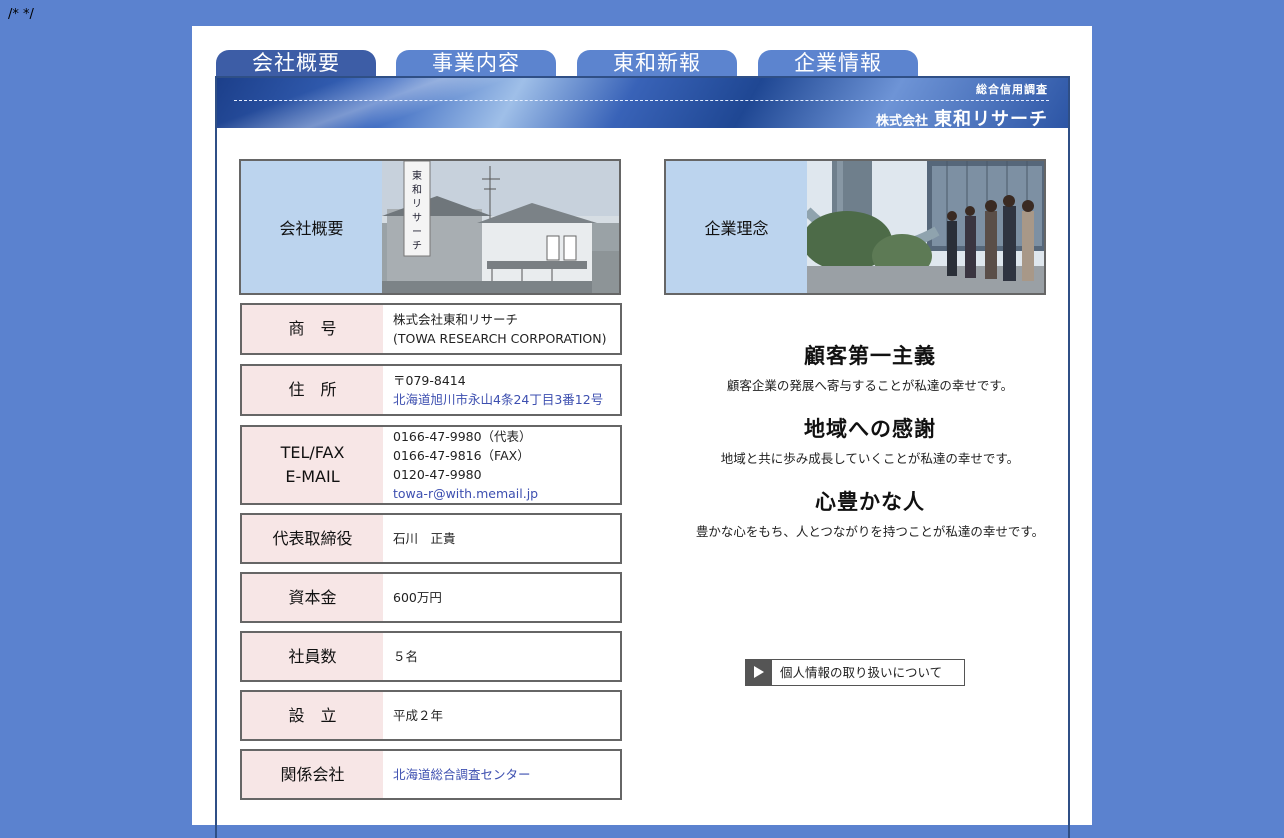  Describe the element at coordinates (504, 399) in the screenshot. I see `address-link: 北海道旭川市永山4条24丁目3番12号` at that location.